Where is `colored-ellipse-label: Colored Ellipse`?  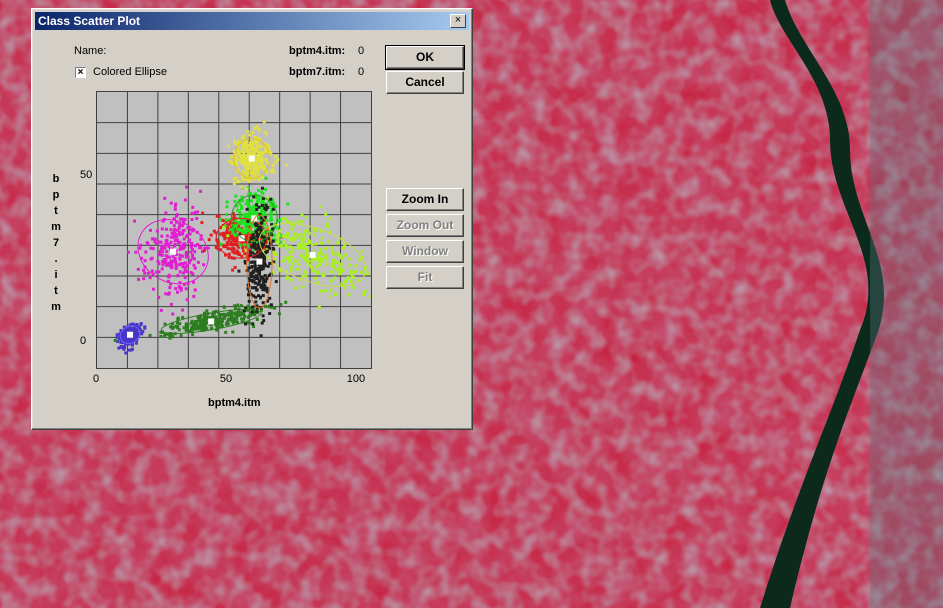
colored-ellipse-label: Colored Ellipse is located at coordinates (130, 72).